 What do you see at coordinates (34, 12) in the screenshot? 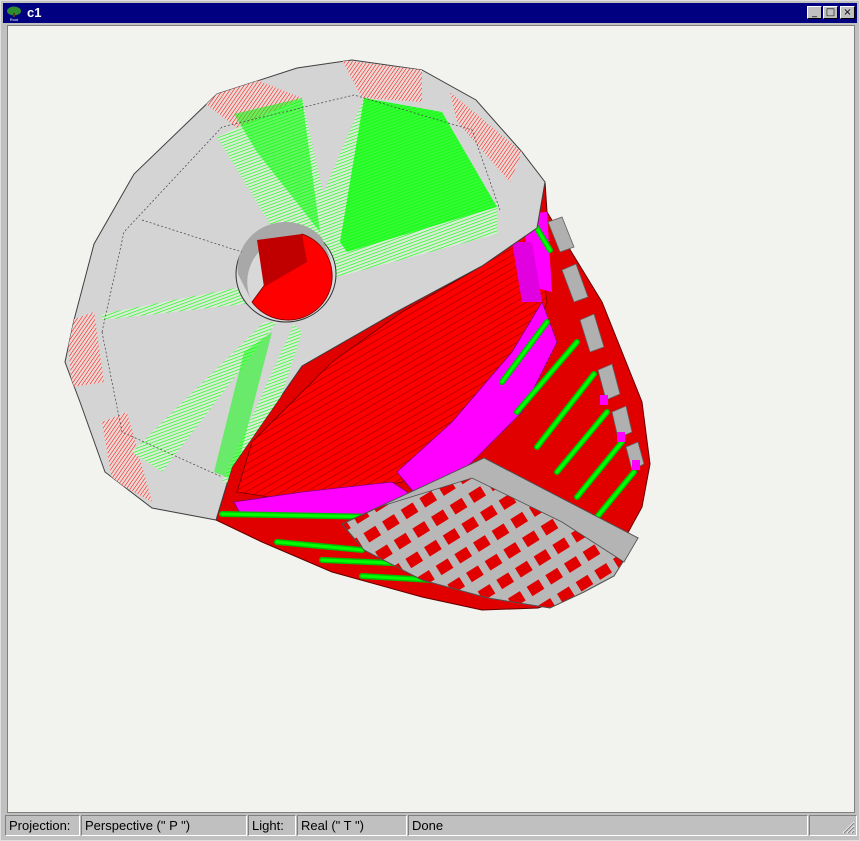
I see `window-title: c1` at bounding box center [34, 12].